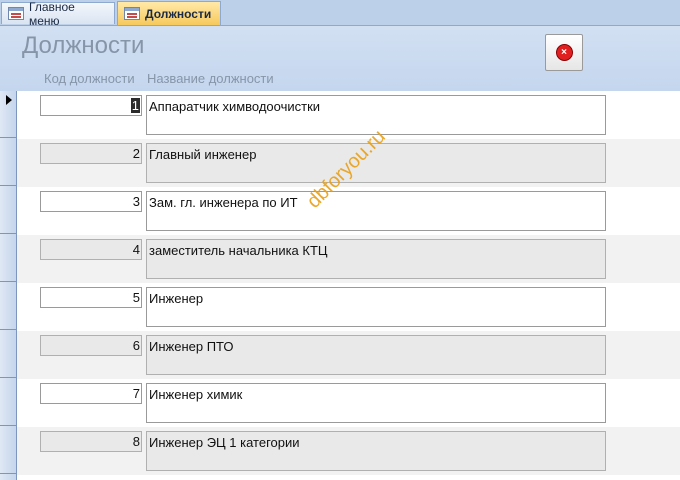  I want to click on record-selector-column, so click(8, 285).